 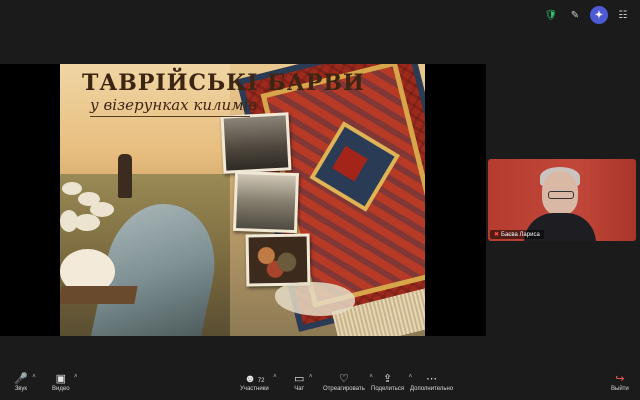 I want to click on share-screen-icon: ⇪, so click(x=387, y=379).